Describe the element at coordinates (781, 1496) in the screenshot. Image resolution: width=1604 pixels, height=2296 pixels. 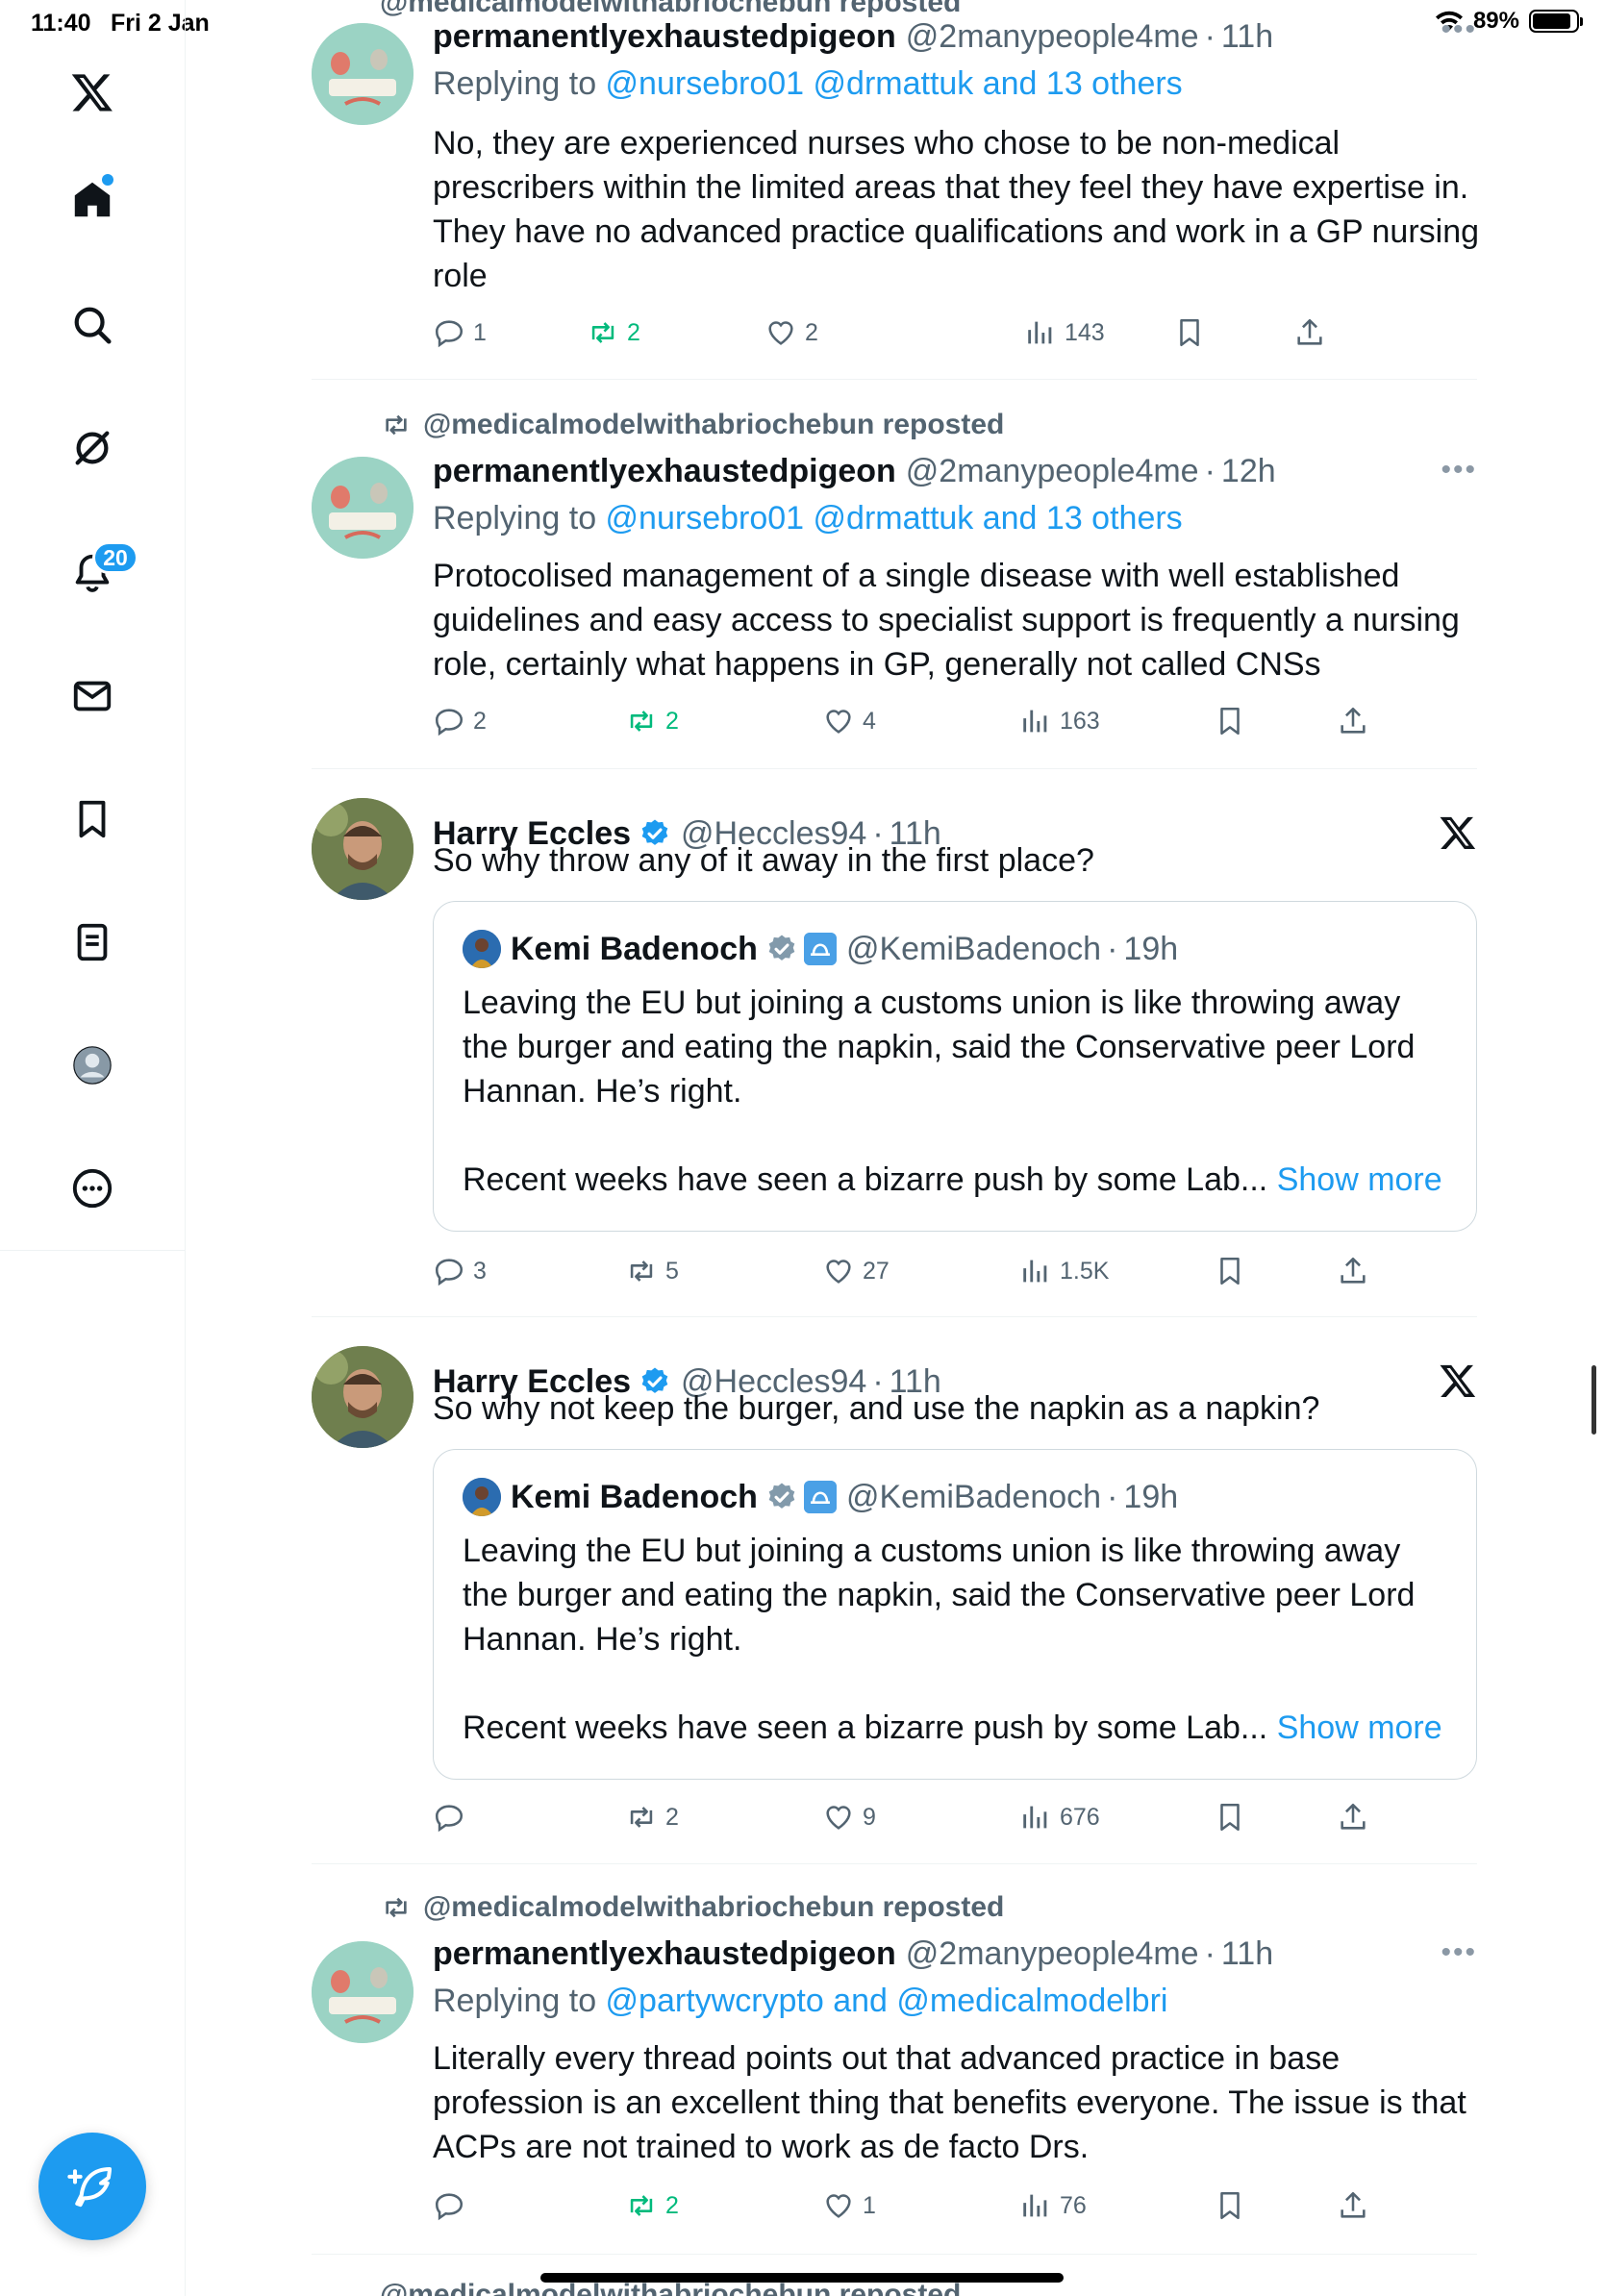
I see `gray-verified-badge-icon` at that location.